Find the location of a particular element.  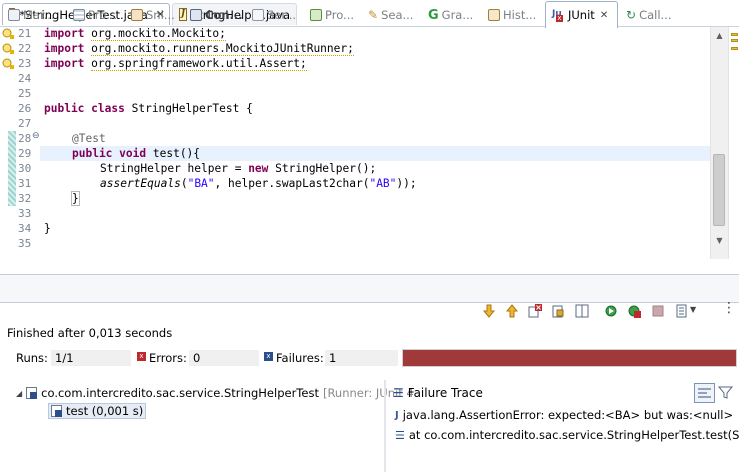

call-hierarchy-icon: ↻ is located at coordinates (631, 15).